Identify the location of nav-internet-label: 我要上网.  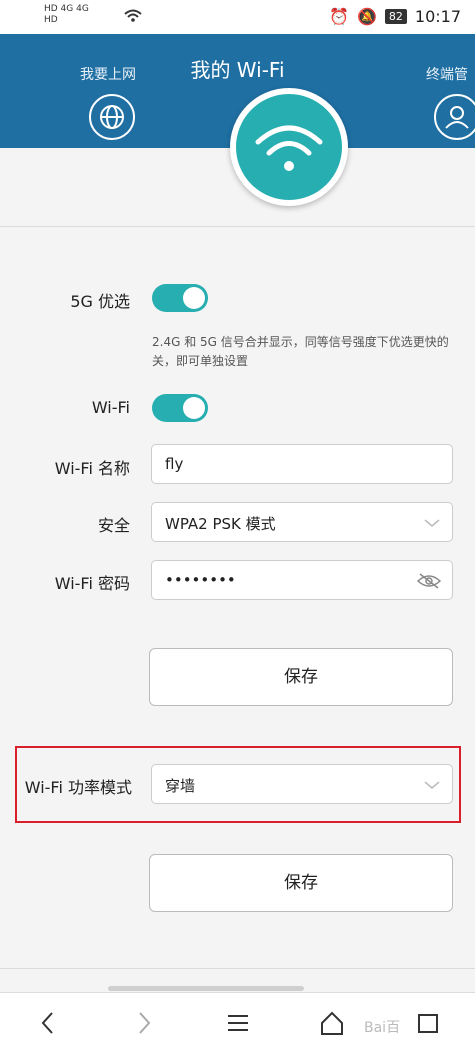
(108, 74).